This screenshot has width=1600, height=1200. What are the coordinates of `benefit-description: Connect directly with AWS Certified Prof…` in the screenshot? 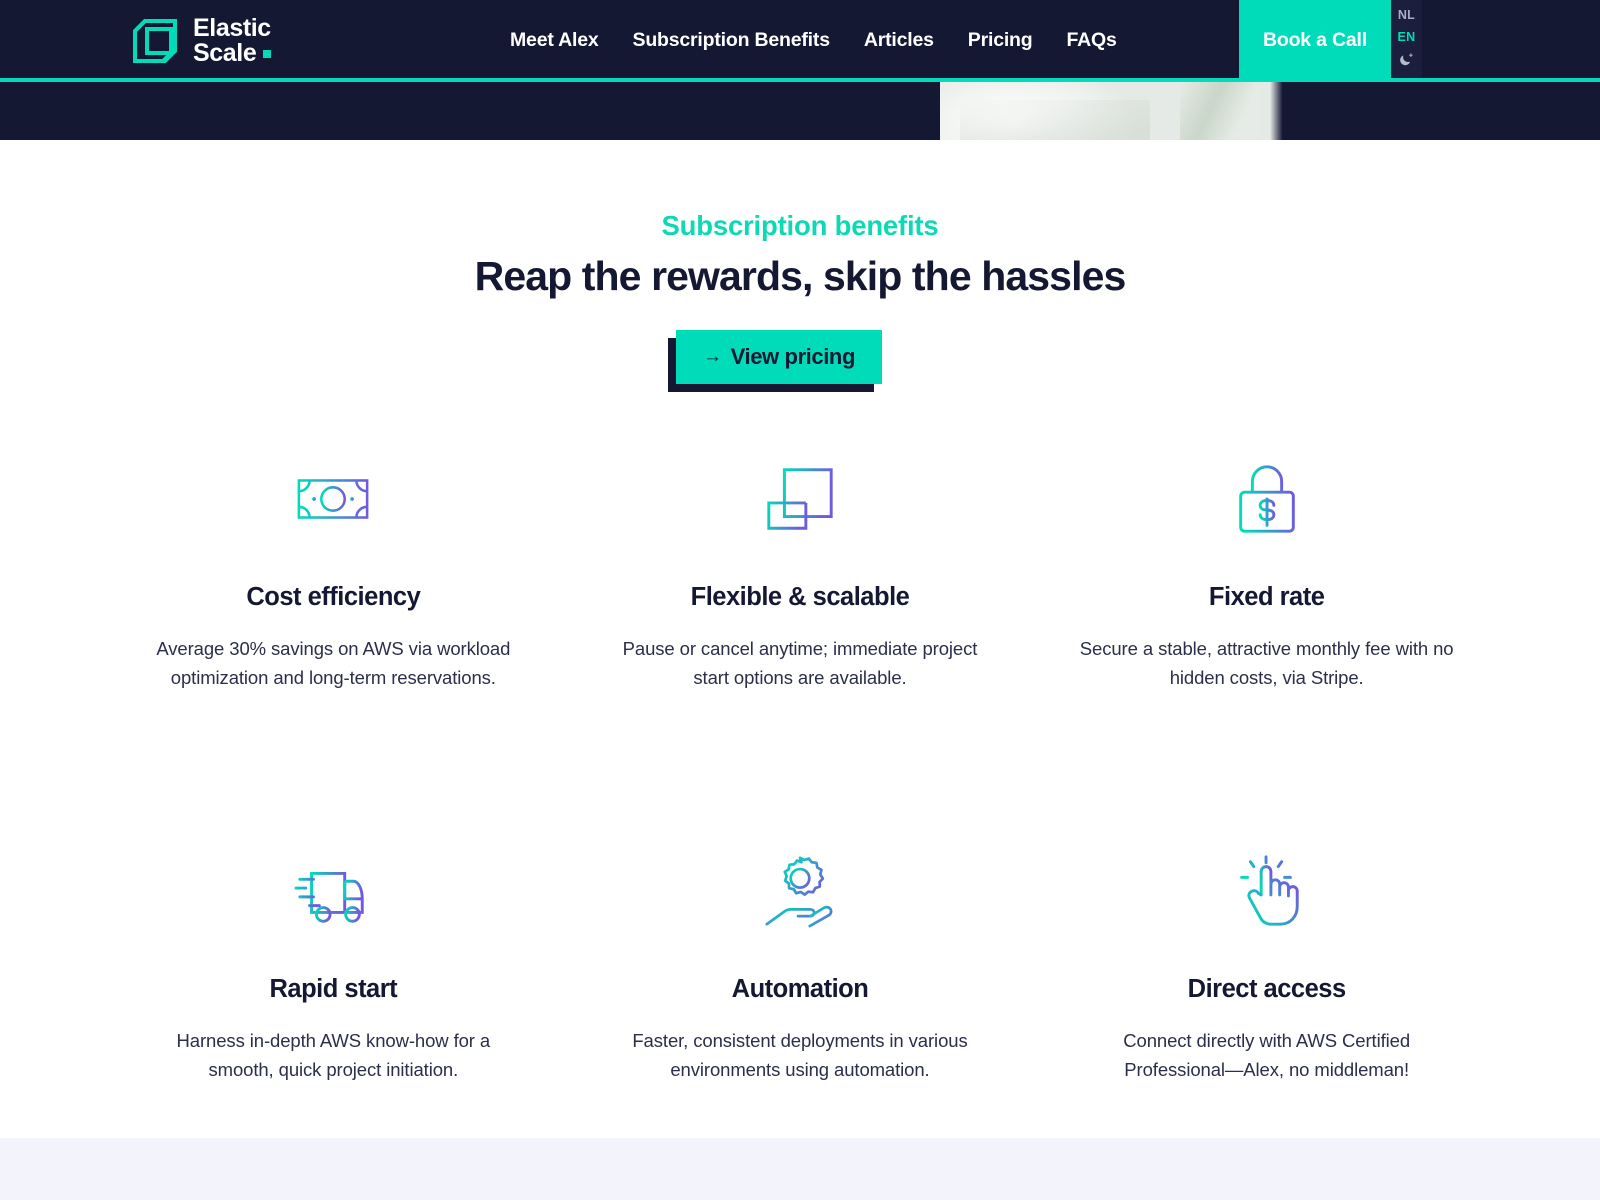 It's located at (1267, 1055).